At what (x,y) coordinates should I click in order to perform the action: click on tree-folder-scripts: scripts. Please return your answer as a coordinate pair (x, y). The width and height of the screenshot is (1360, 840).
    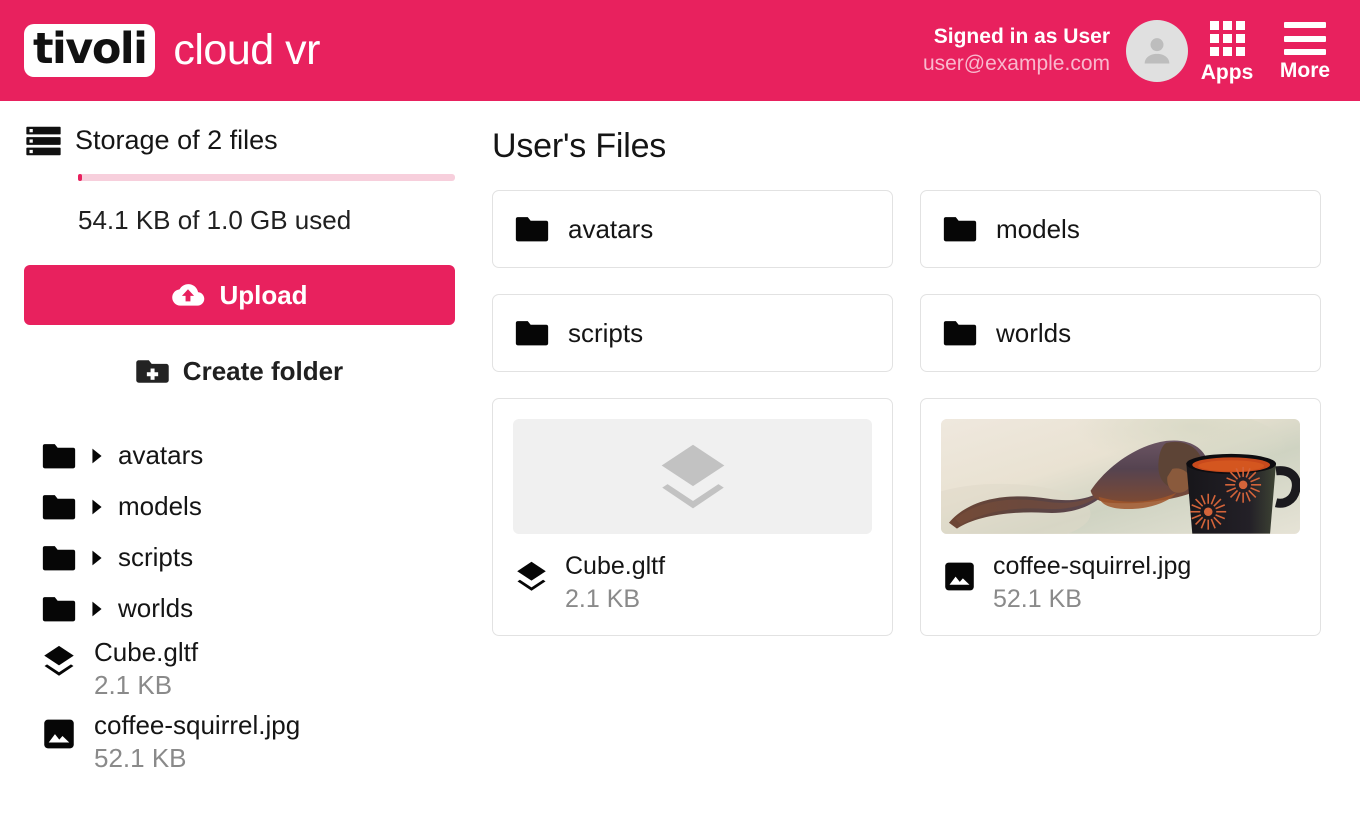
    Looking at the image, I should click on (237, 557).